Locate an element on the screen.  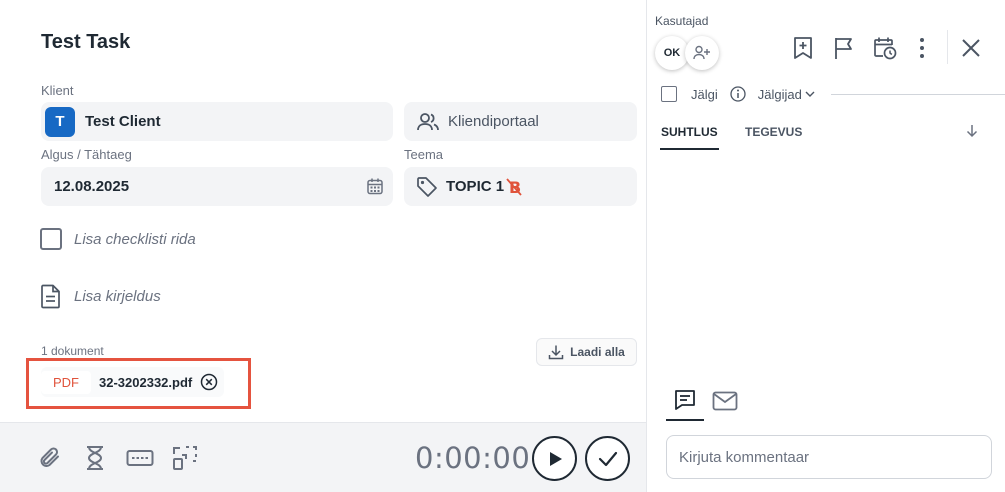
follow-label: Jälgi is located at coordinates (704, 94).